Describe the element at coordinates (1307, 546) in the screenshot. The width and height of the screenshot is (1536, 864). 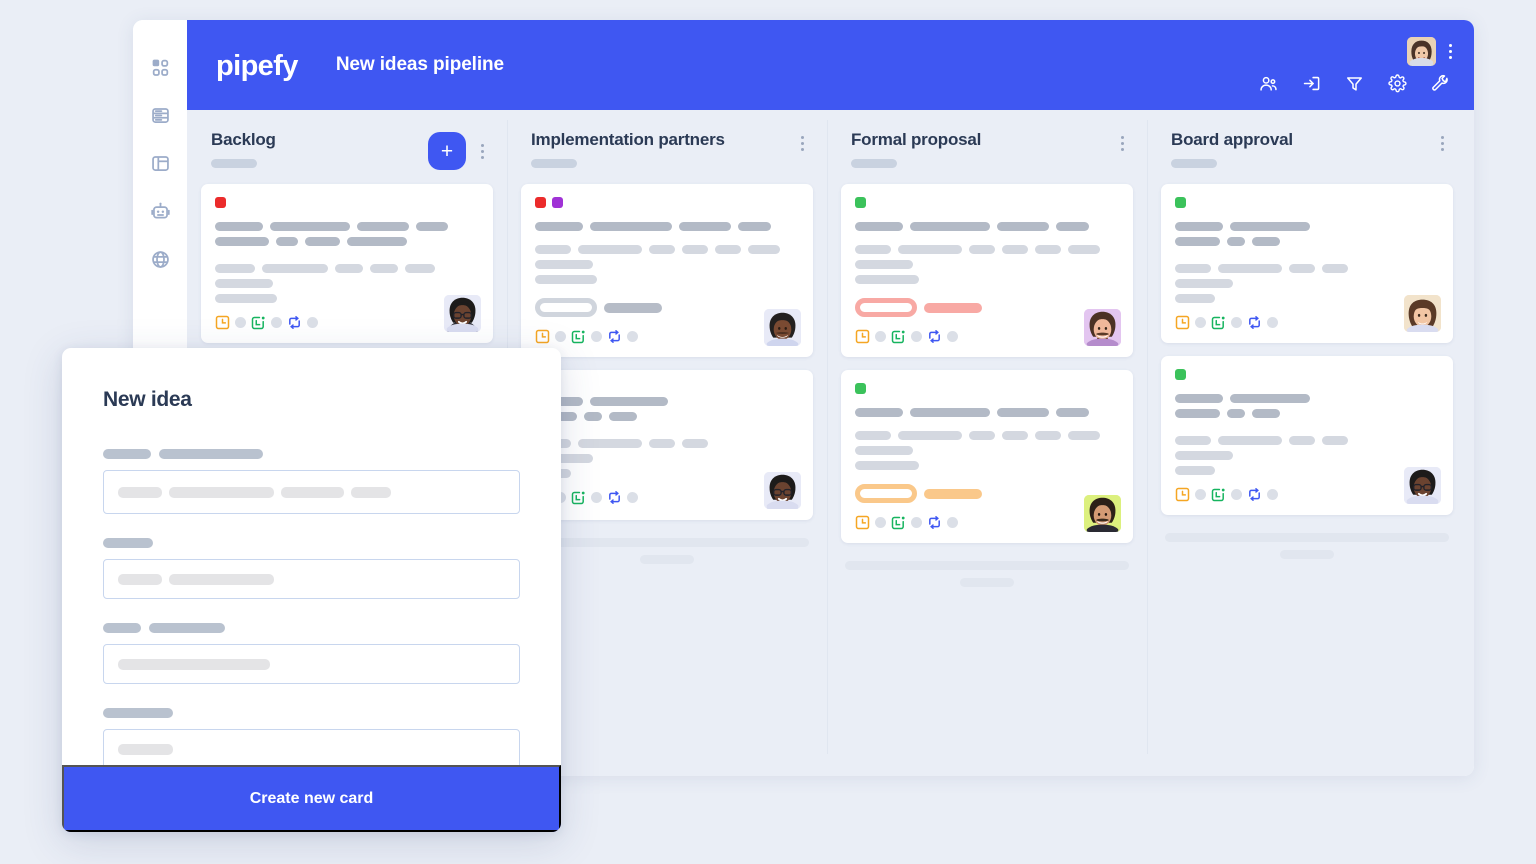
I see `column-footer-skeleton` at that location.